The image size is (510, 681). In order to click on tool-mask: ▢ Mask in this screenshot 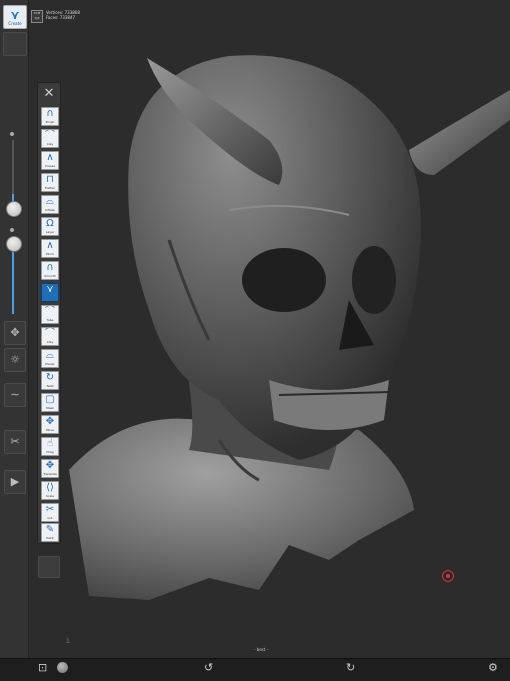, I will do `click(50, 402)`.